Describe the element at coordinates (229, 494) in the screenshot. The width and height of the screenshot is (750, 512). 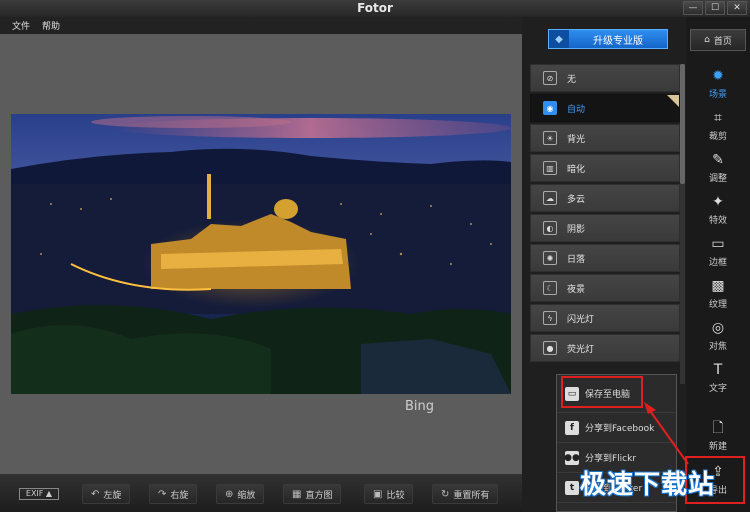
I see `zoom-icon: ⊕` at that location.